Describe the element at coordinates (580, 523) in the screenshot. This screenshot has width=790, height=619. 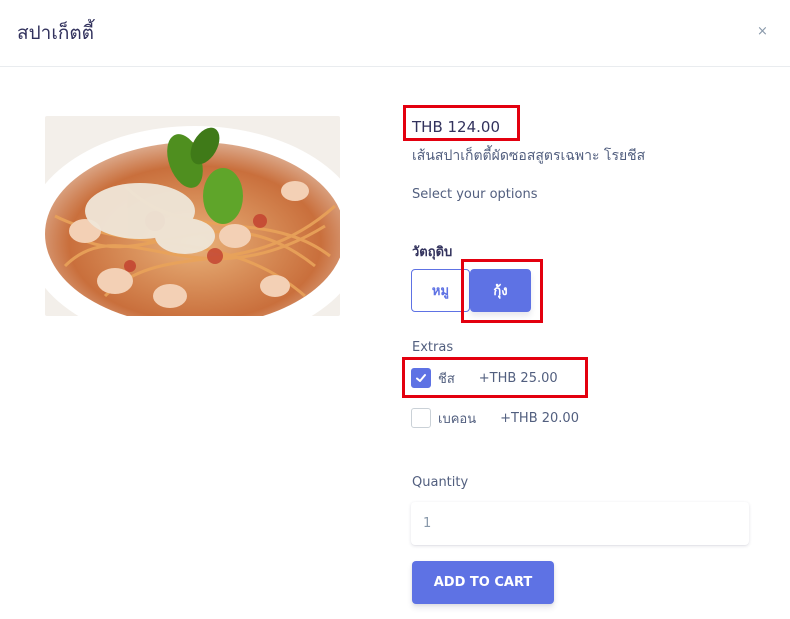
I see `quantity-input` at that location.